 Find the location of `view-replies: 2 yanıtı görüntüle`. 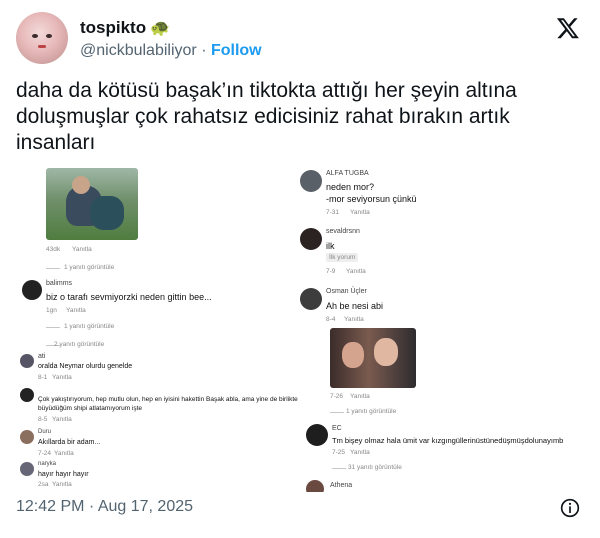

view-replies: 2 yanıtı görüntüle is located at coordinates (79, 344).